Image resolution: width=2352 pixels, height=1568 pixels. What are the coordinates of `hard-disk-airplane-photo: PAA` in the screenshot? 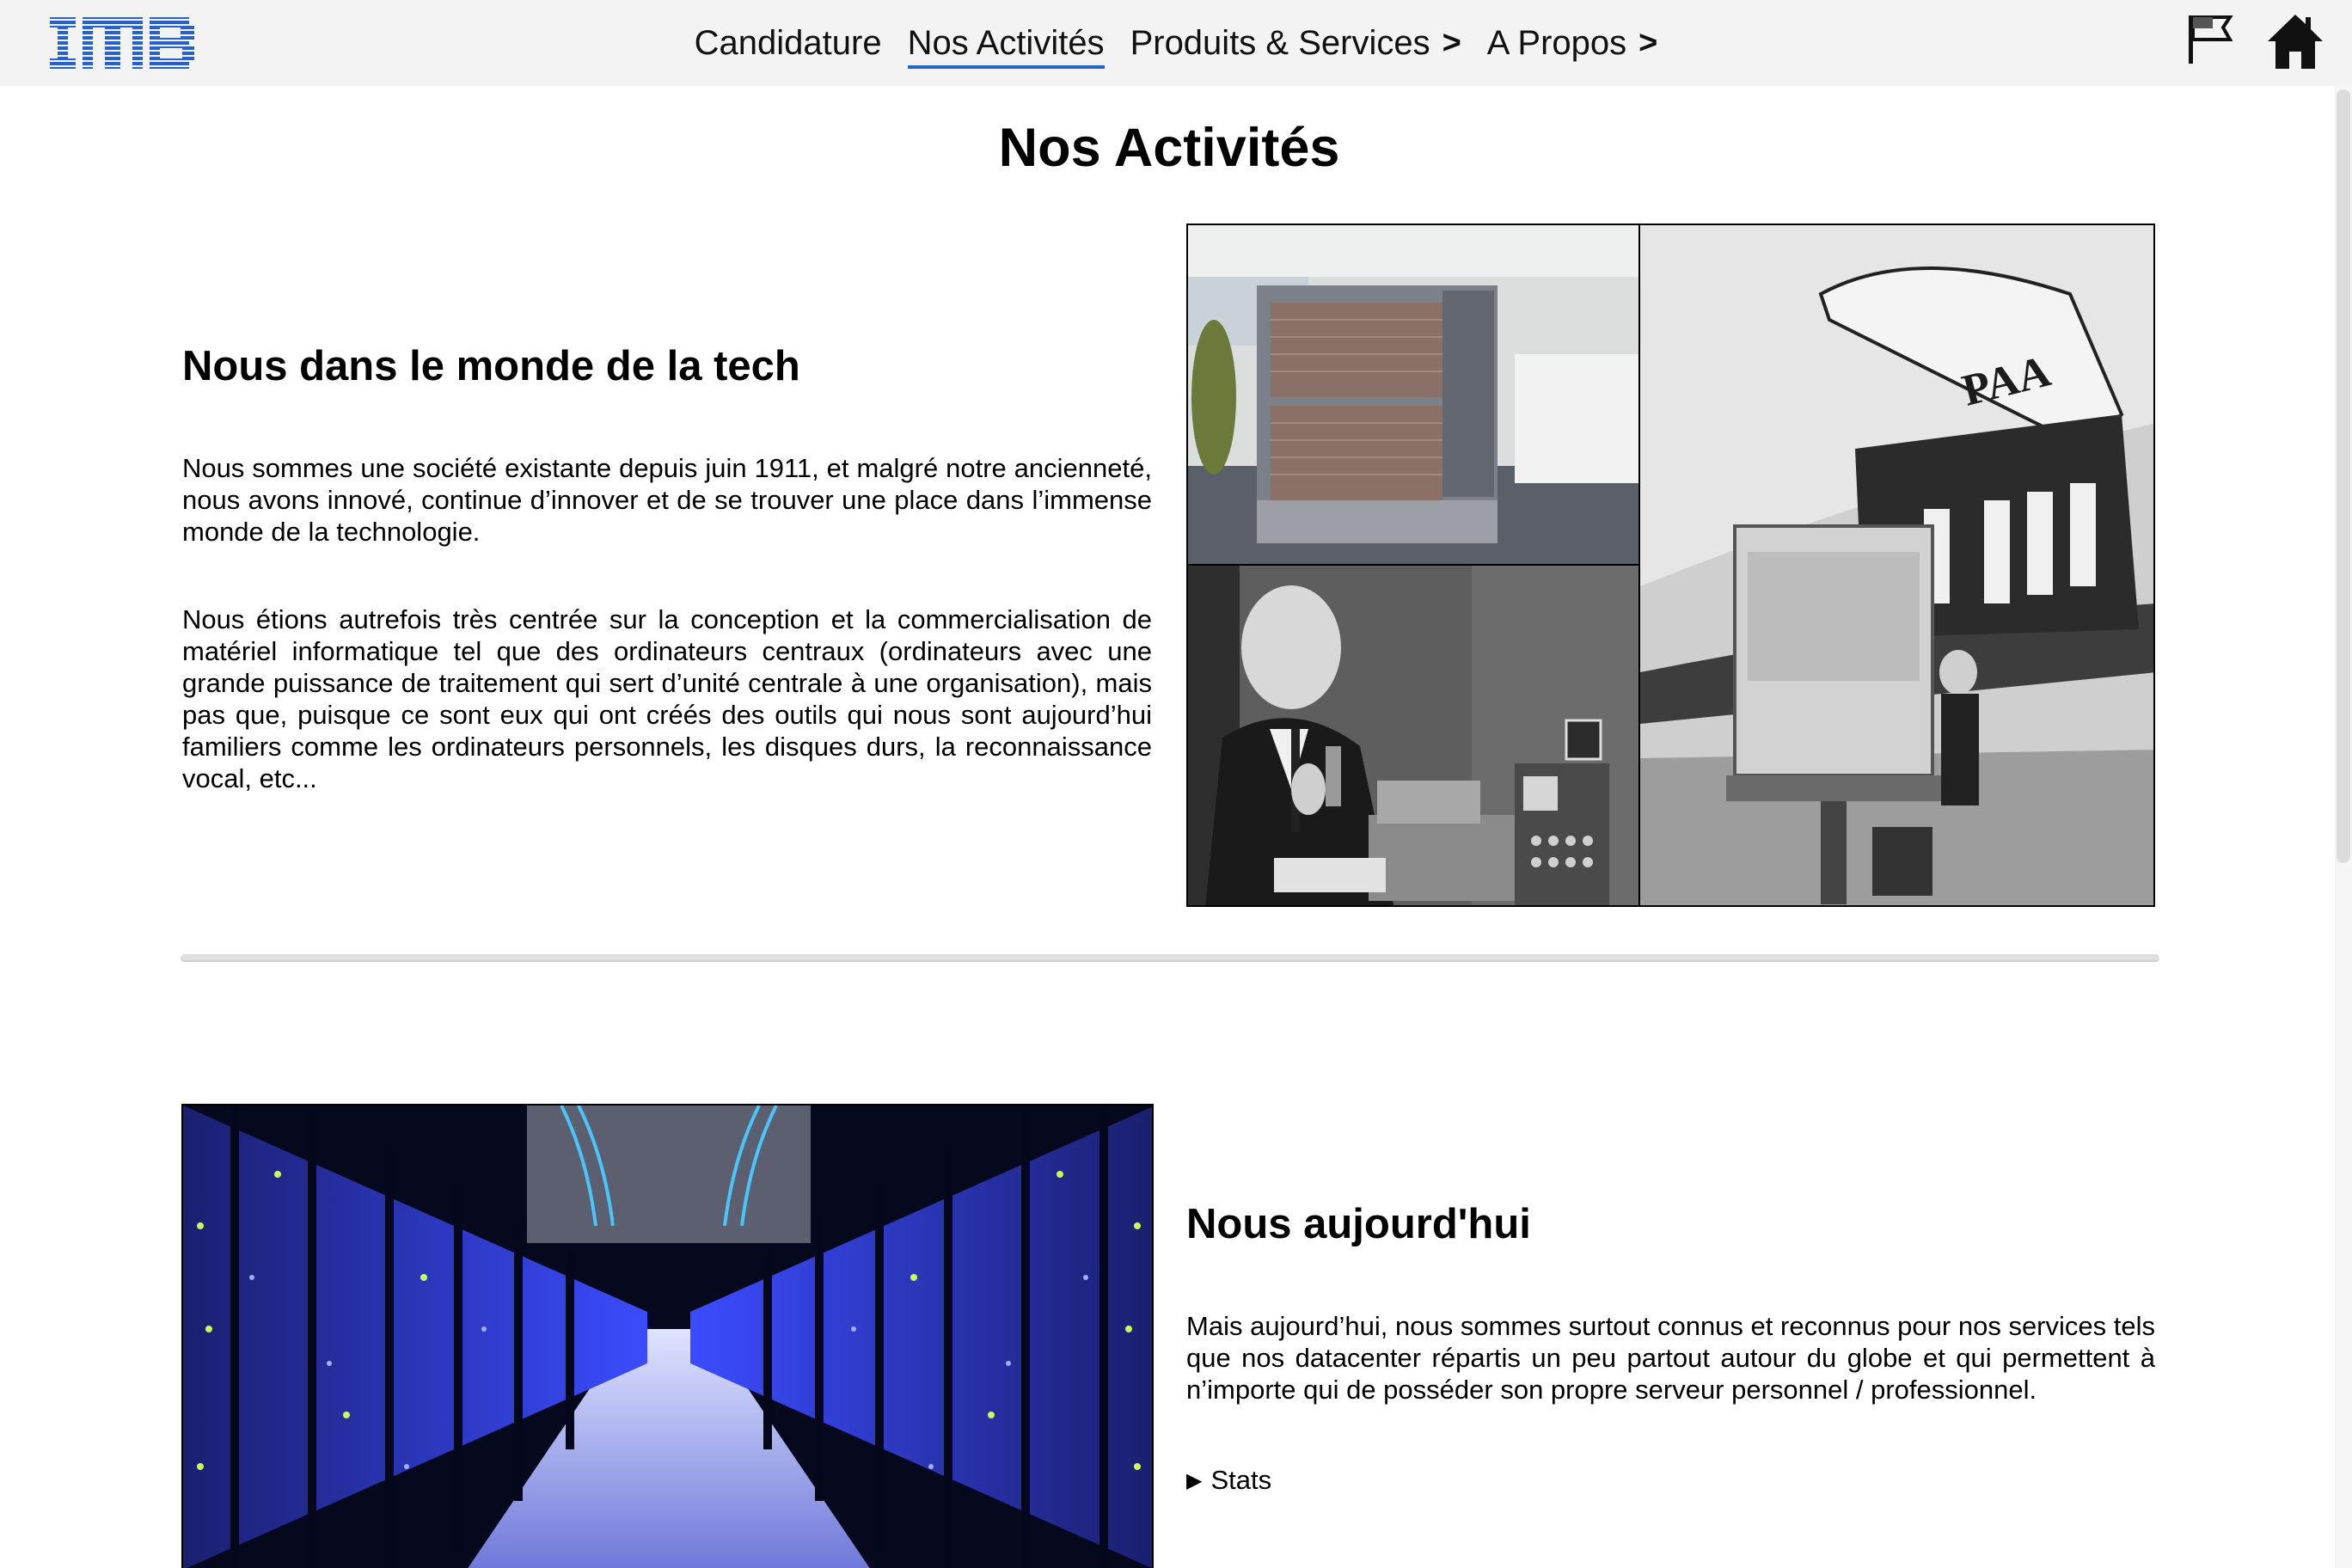 It's located at (1896, 565).